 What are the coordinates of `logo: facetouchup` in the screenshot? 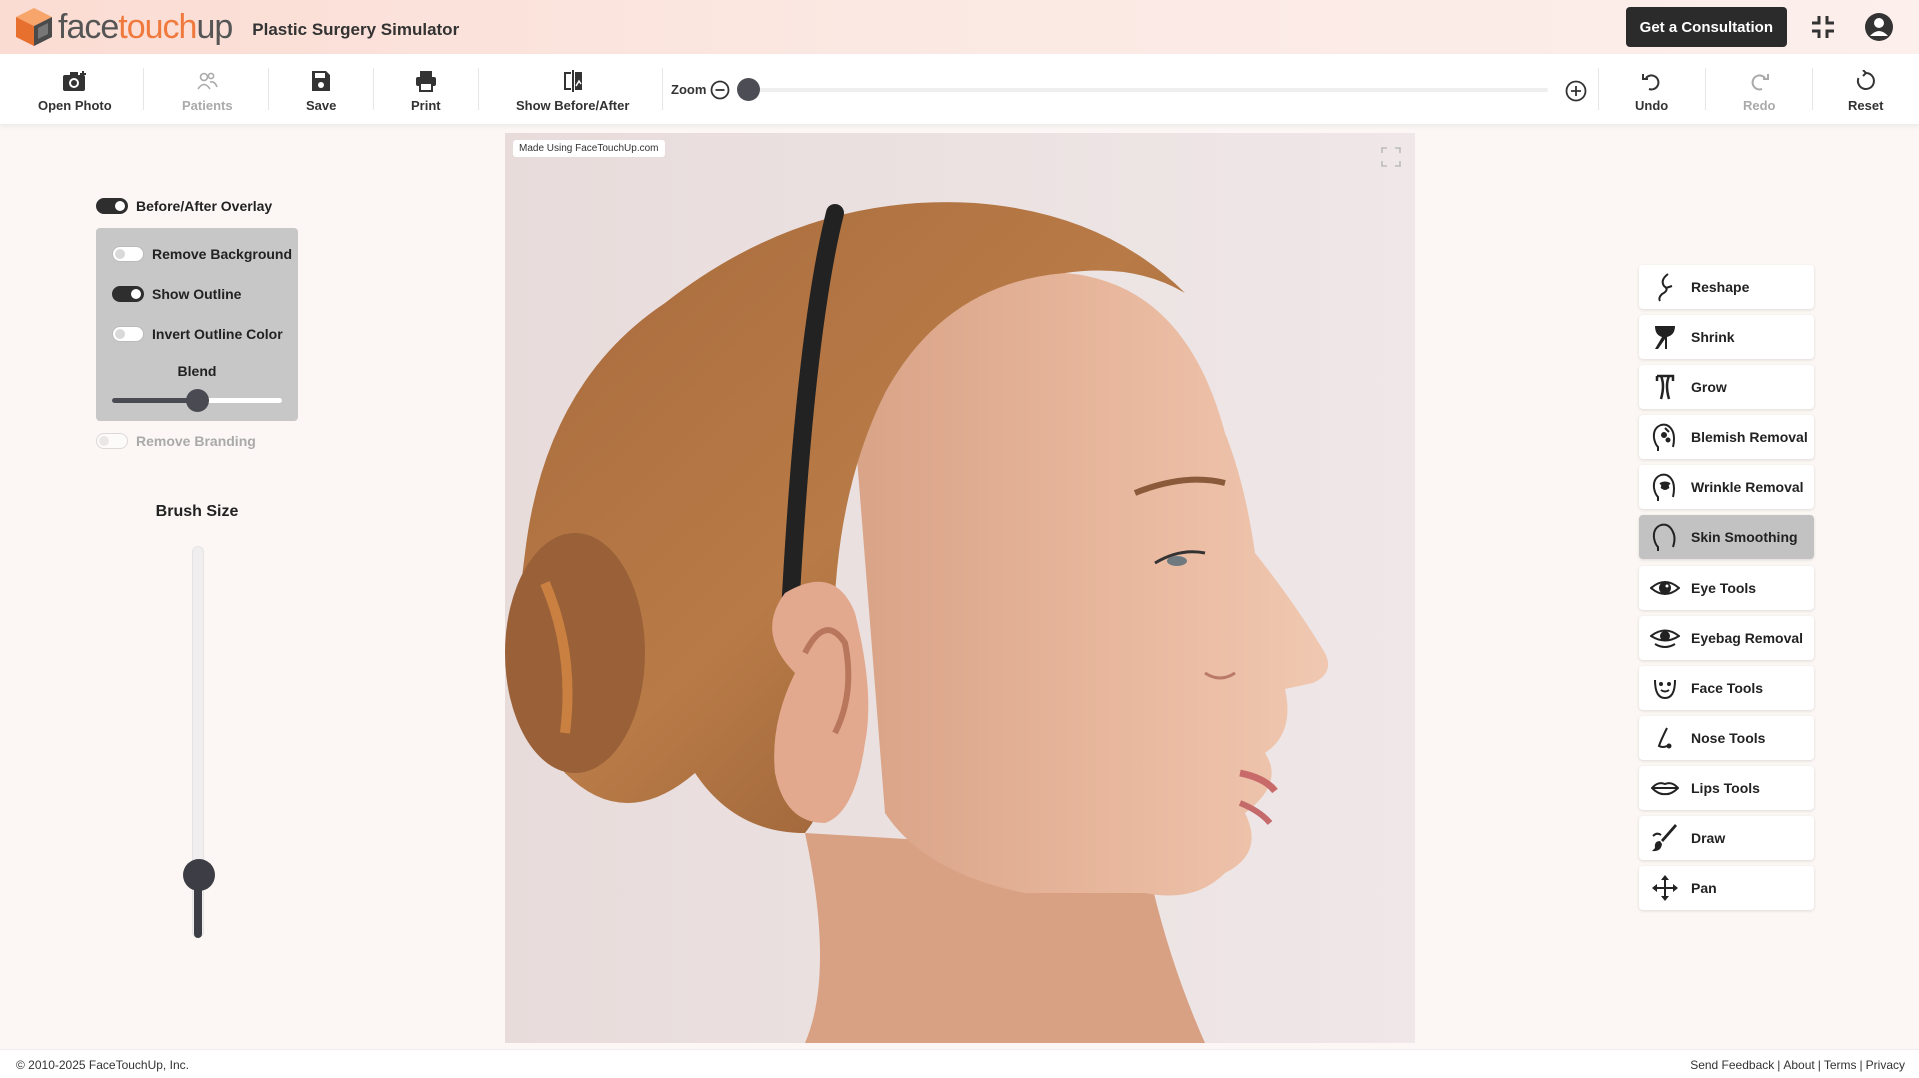 It's located at (123, 27).